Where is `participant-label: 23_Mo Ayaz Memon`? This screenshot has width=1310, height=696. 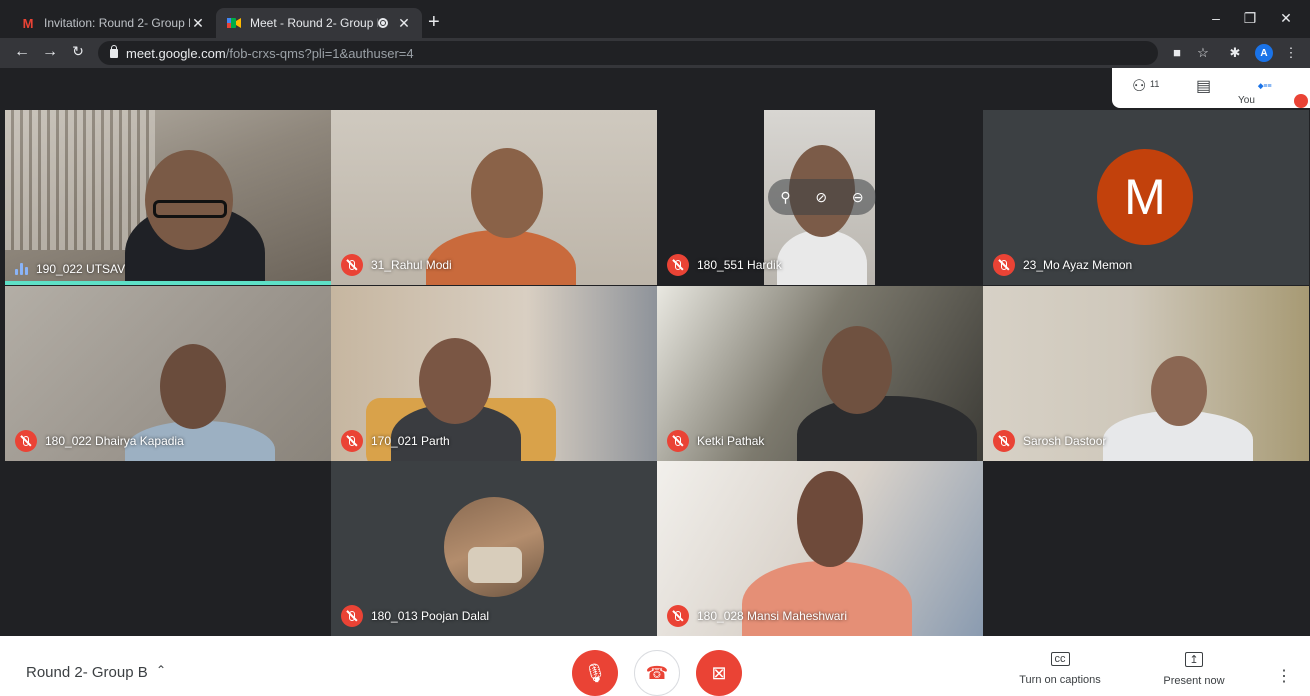 participant-label: 23_Mo Ayaz Memon is located at coordinates (1062, 265).